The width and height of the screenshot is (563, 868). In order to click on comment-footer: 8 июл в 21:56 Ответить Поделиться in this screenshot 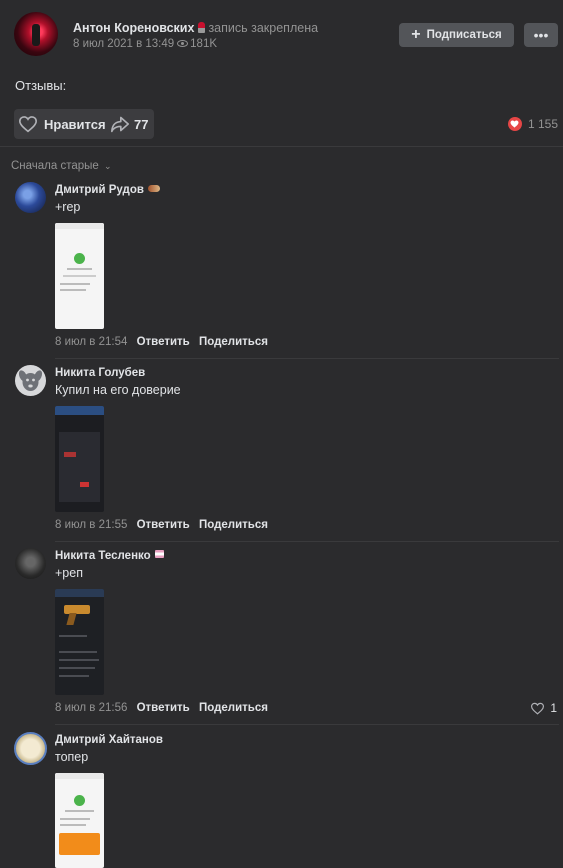, I will do `click(161, 708)`.